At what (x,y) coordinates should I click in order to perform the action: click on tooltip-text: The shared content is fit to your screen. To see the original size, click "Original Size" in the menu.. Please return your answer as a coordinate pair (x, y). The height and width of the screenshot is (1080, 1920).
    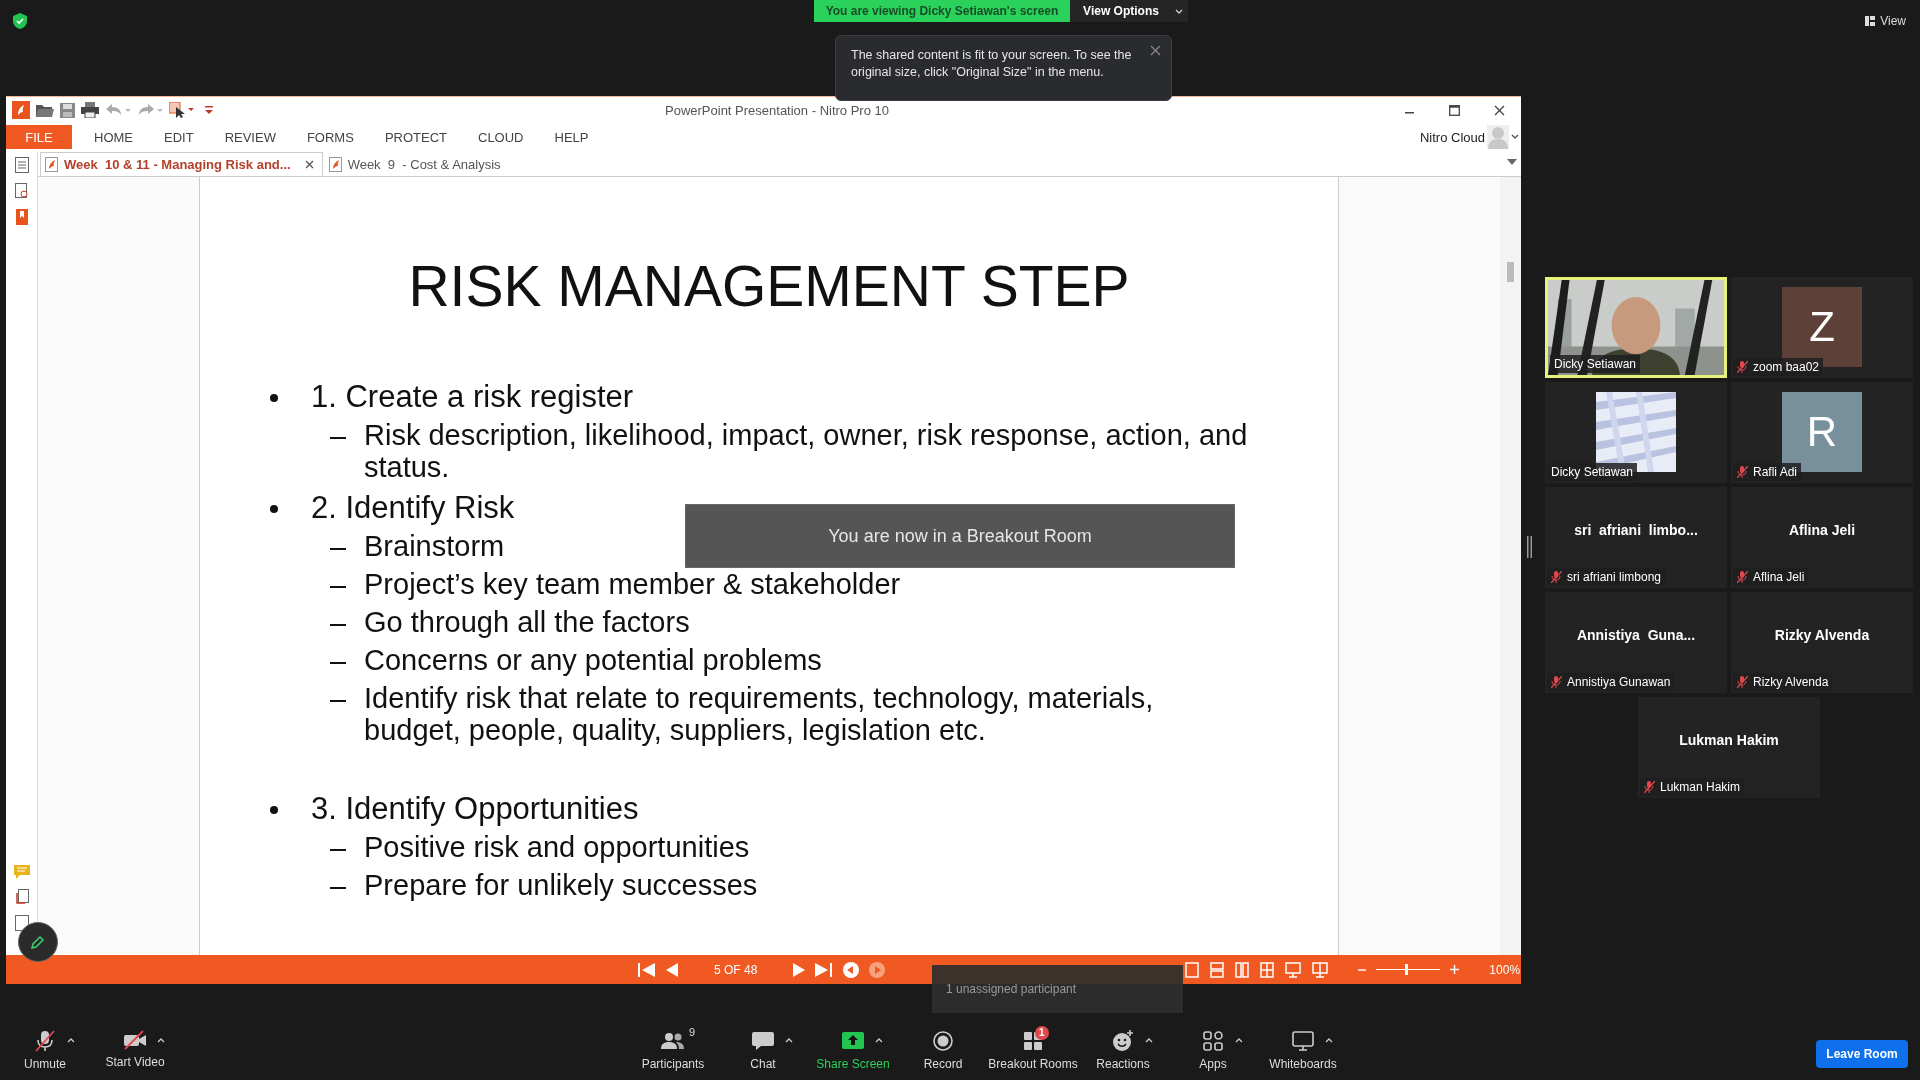
    Looking at the image, I should click on (992, 64).